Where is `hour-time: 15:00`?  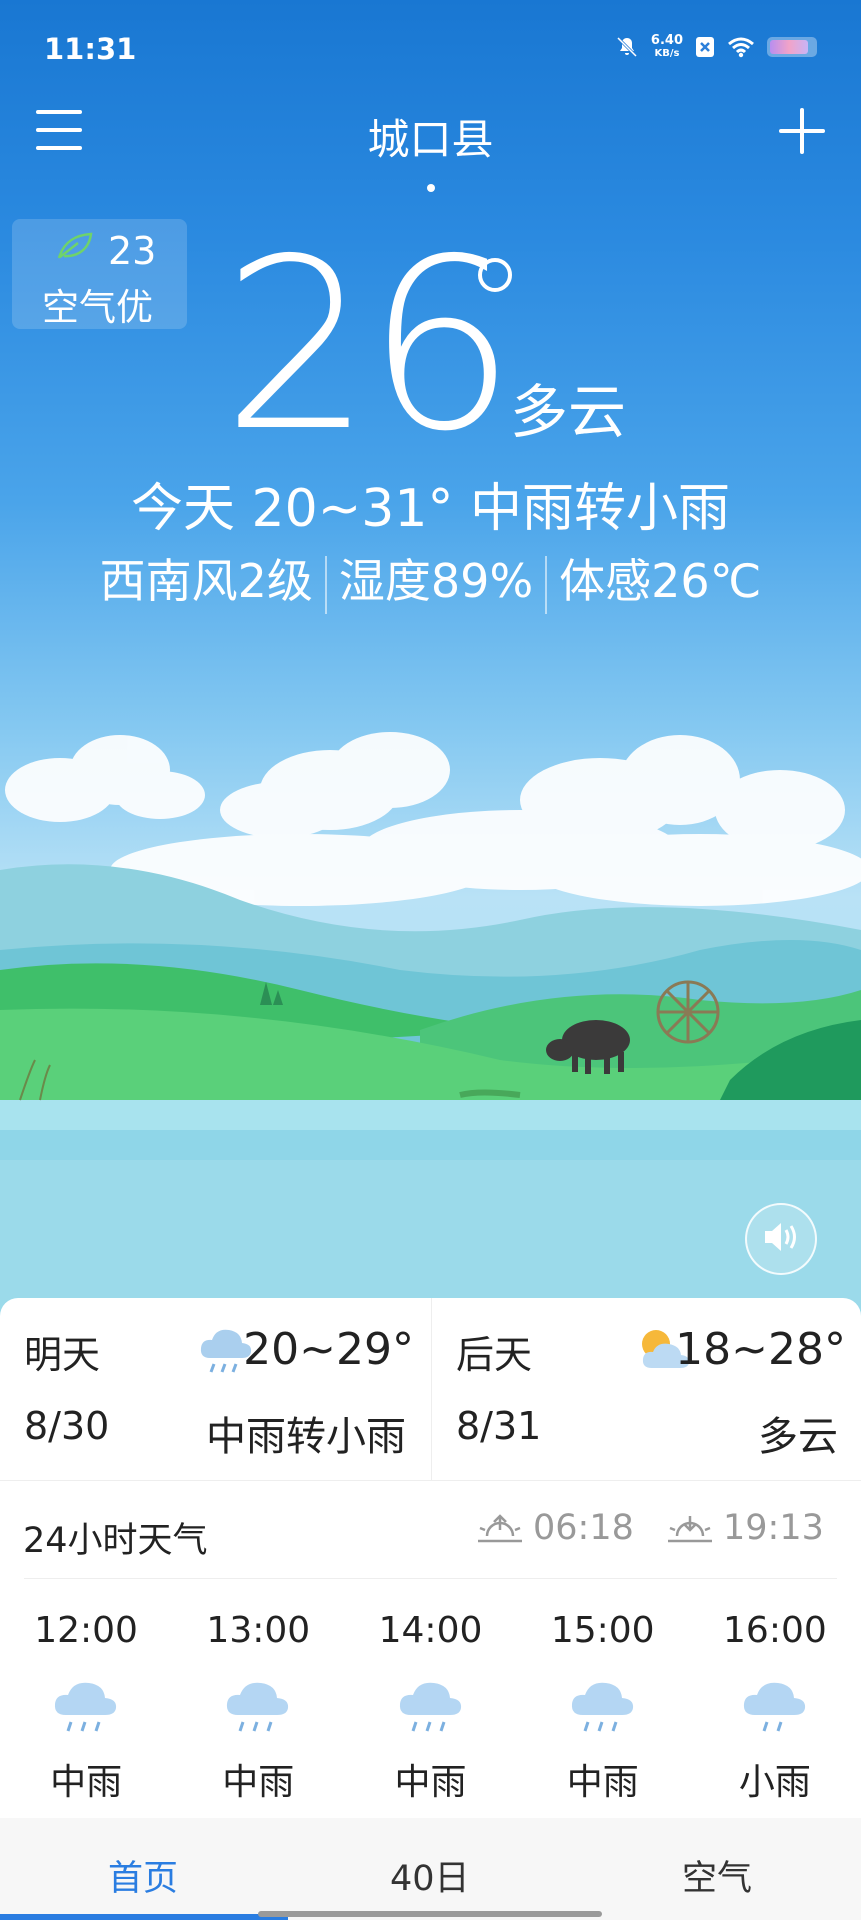 hour-time: 15:00 is located at coordinates (602, 1630).